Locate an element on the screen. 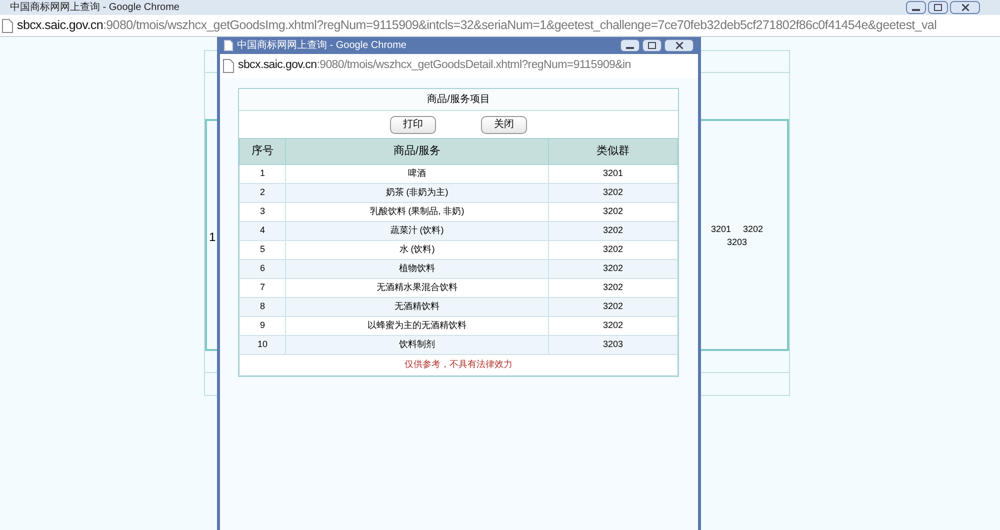 This screenshot has width=1000, height=530. column-header: 序号 is located at coordinates (263, 151).